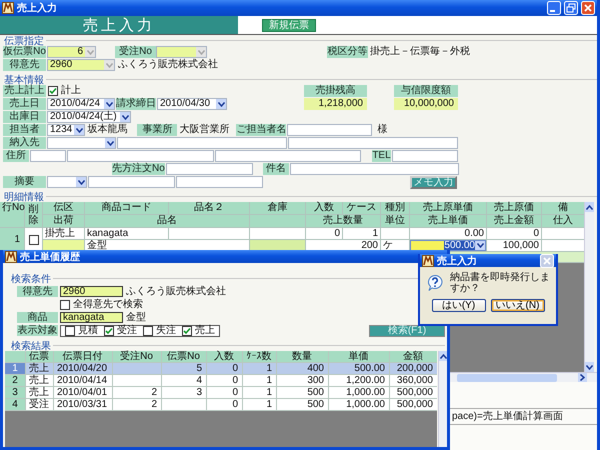 This screenshot has height=450, width=600. What do you see at coordinates (24, 143) in the screenshot?
I see `field-label: 納入先` at bounding box center [24, 143].